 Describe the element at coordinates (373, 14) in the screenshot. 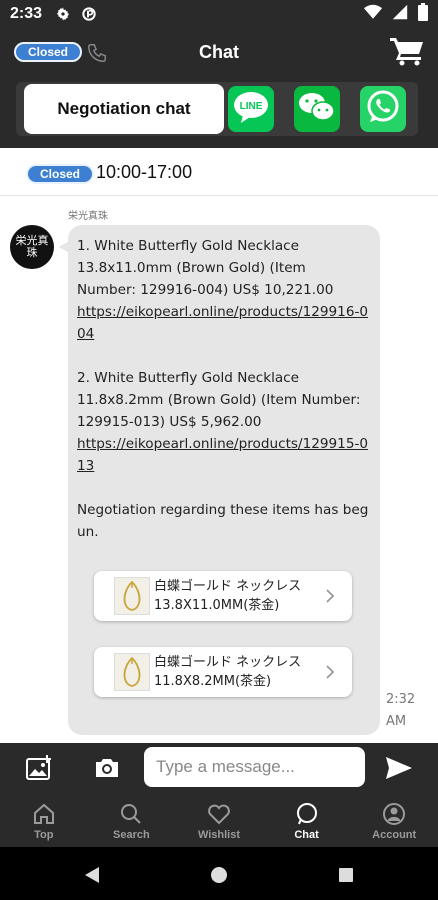

I see `wifi-icon` at that location.